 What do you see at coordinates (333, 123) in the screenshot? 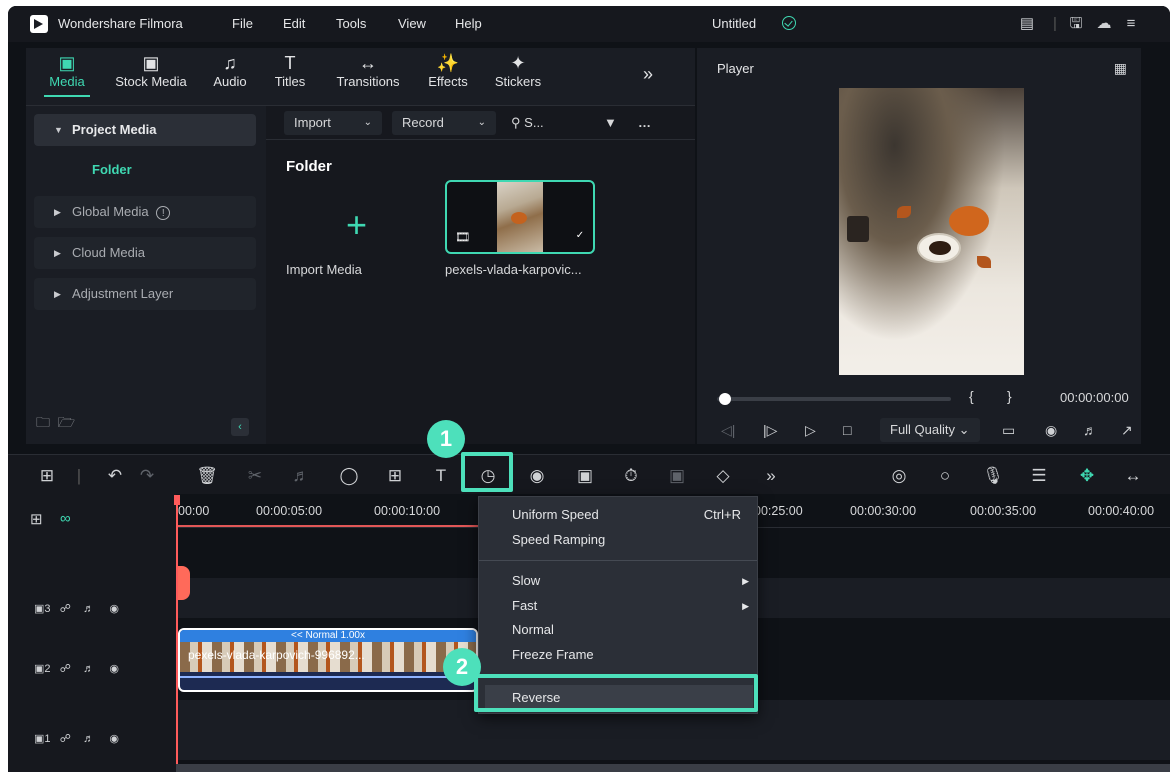
I see `import-dropdown: Import ⌄` at bounding box center [333, 123].